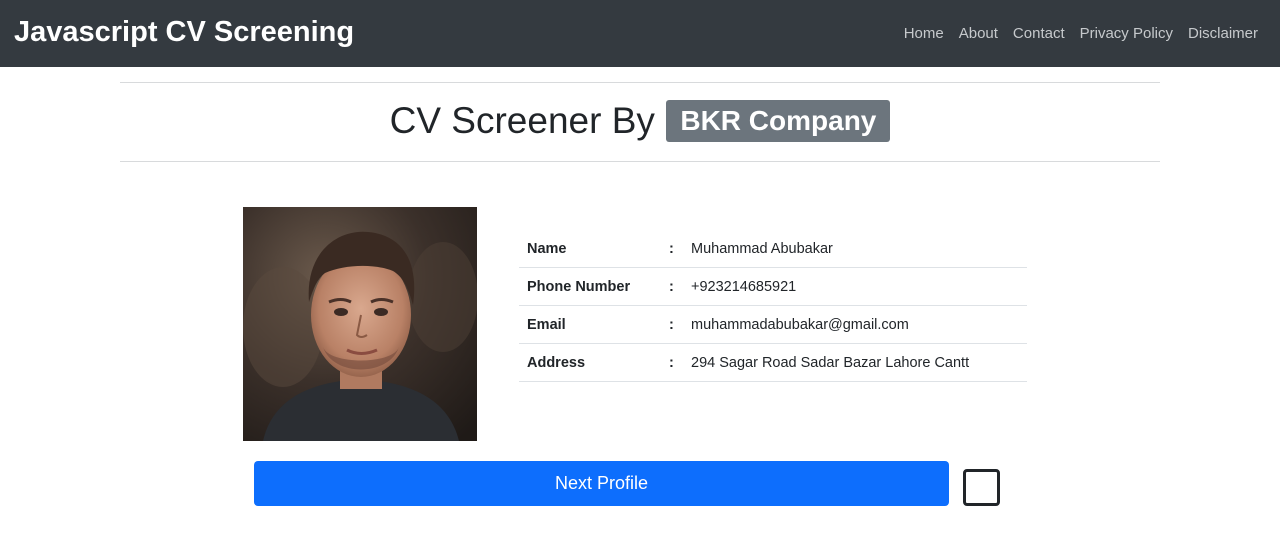 This screenshot has height=534, width=1280. Describe the element at coordinates (184, 32) in the screenshot. I see `brand-title: Javascript CV Screening` at that location.